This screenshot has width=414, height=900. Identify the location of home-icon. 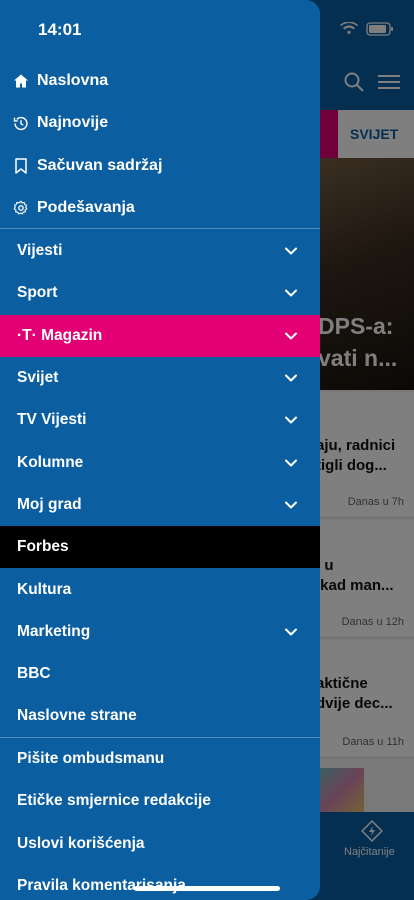
(21, 81).